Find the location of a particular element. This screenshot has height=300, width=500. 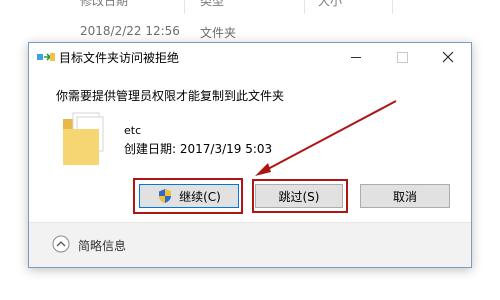

close-icon is located at coordinates (448, 57).